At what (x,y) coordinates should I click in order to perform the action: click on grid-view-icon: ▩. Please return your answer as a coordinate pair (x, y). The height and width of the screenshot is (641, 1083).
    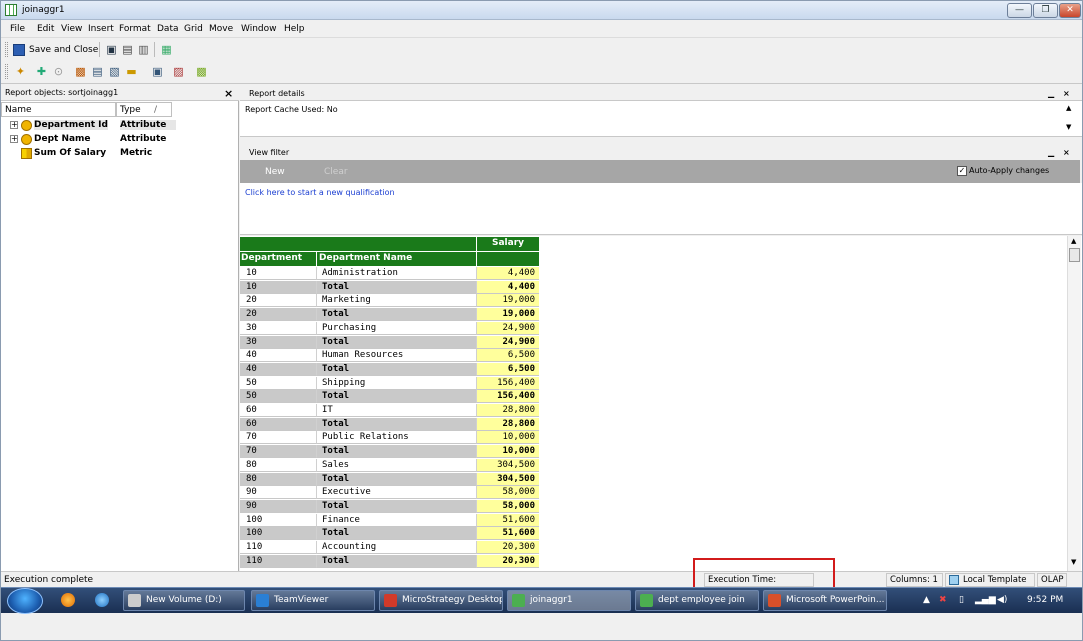
    Looking at the image, I should click on (80, 71).